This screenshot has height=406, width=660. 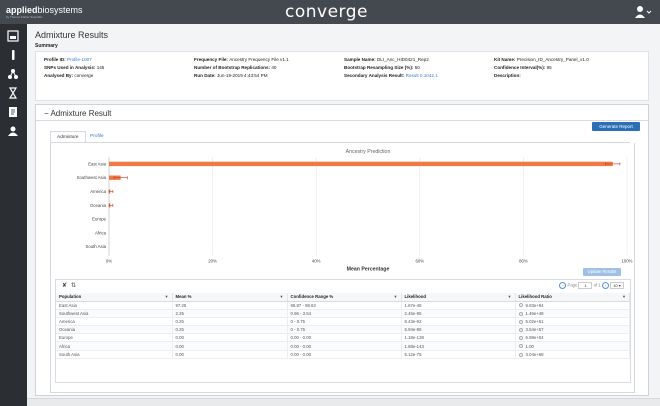 I want to click on test-tube-icon, so click(x=13, y=56).